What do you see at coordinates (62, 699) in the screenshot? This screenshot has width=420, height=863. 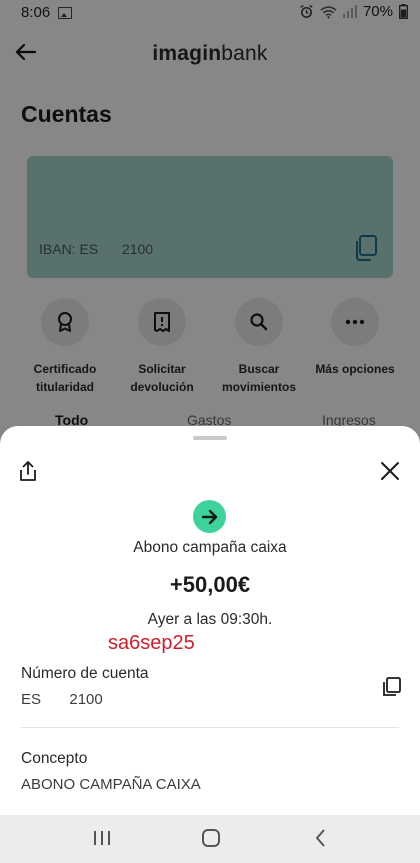 I see `account-number-value: ES 2100` at bounding box center [62, 699].